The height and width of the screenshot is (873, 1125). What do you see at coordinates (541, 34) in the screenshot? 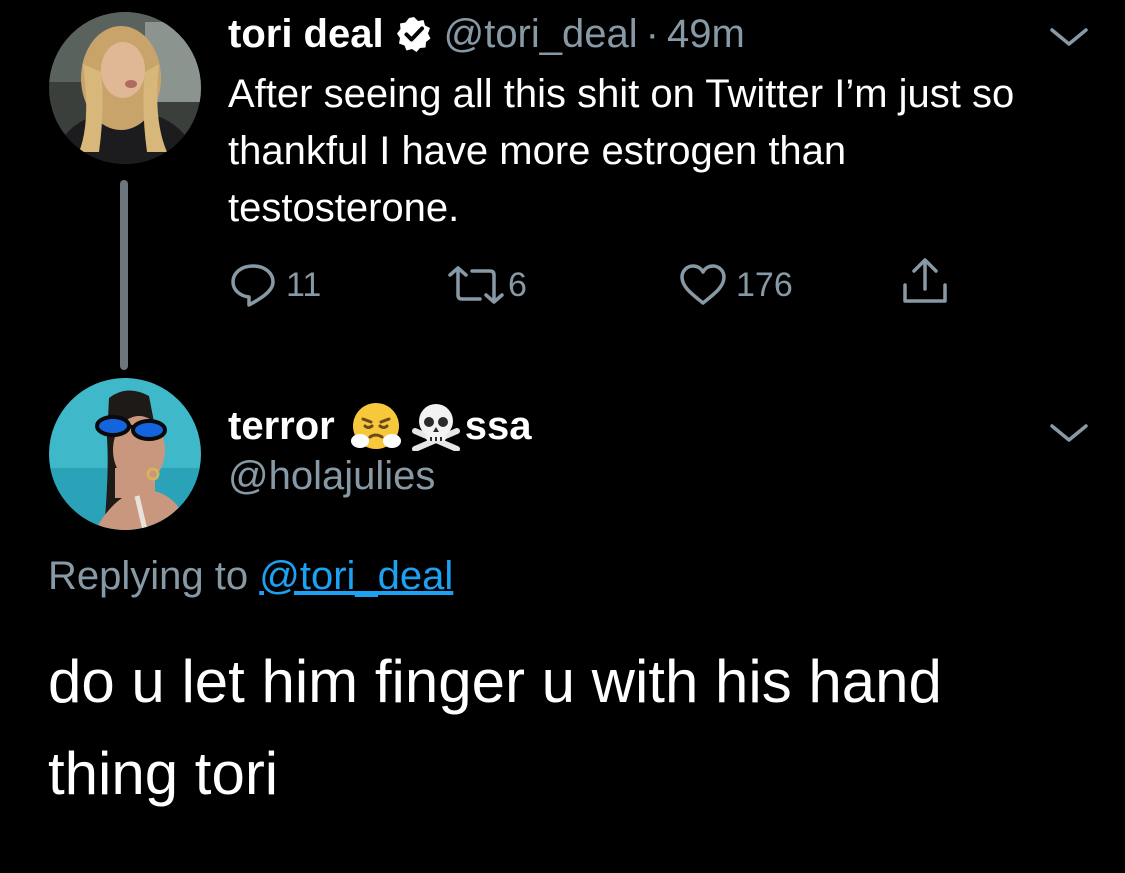
I see `author-handle: @tori_deal` at bounding box center [541, 34].